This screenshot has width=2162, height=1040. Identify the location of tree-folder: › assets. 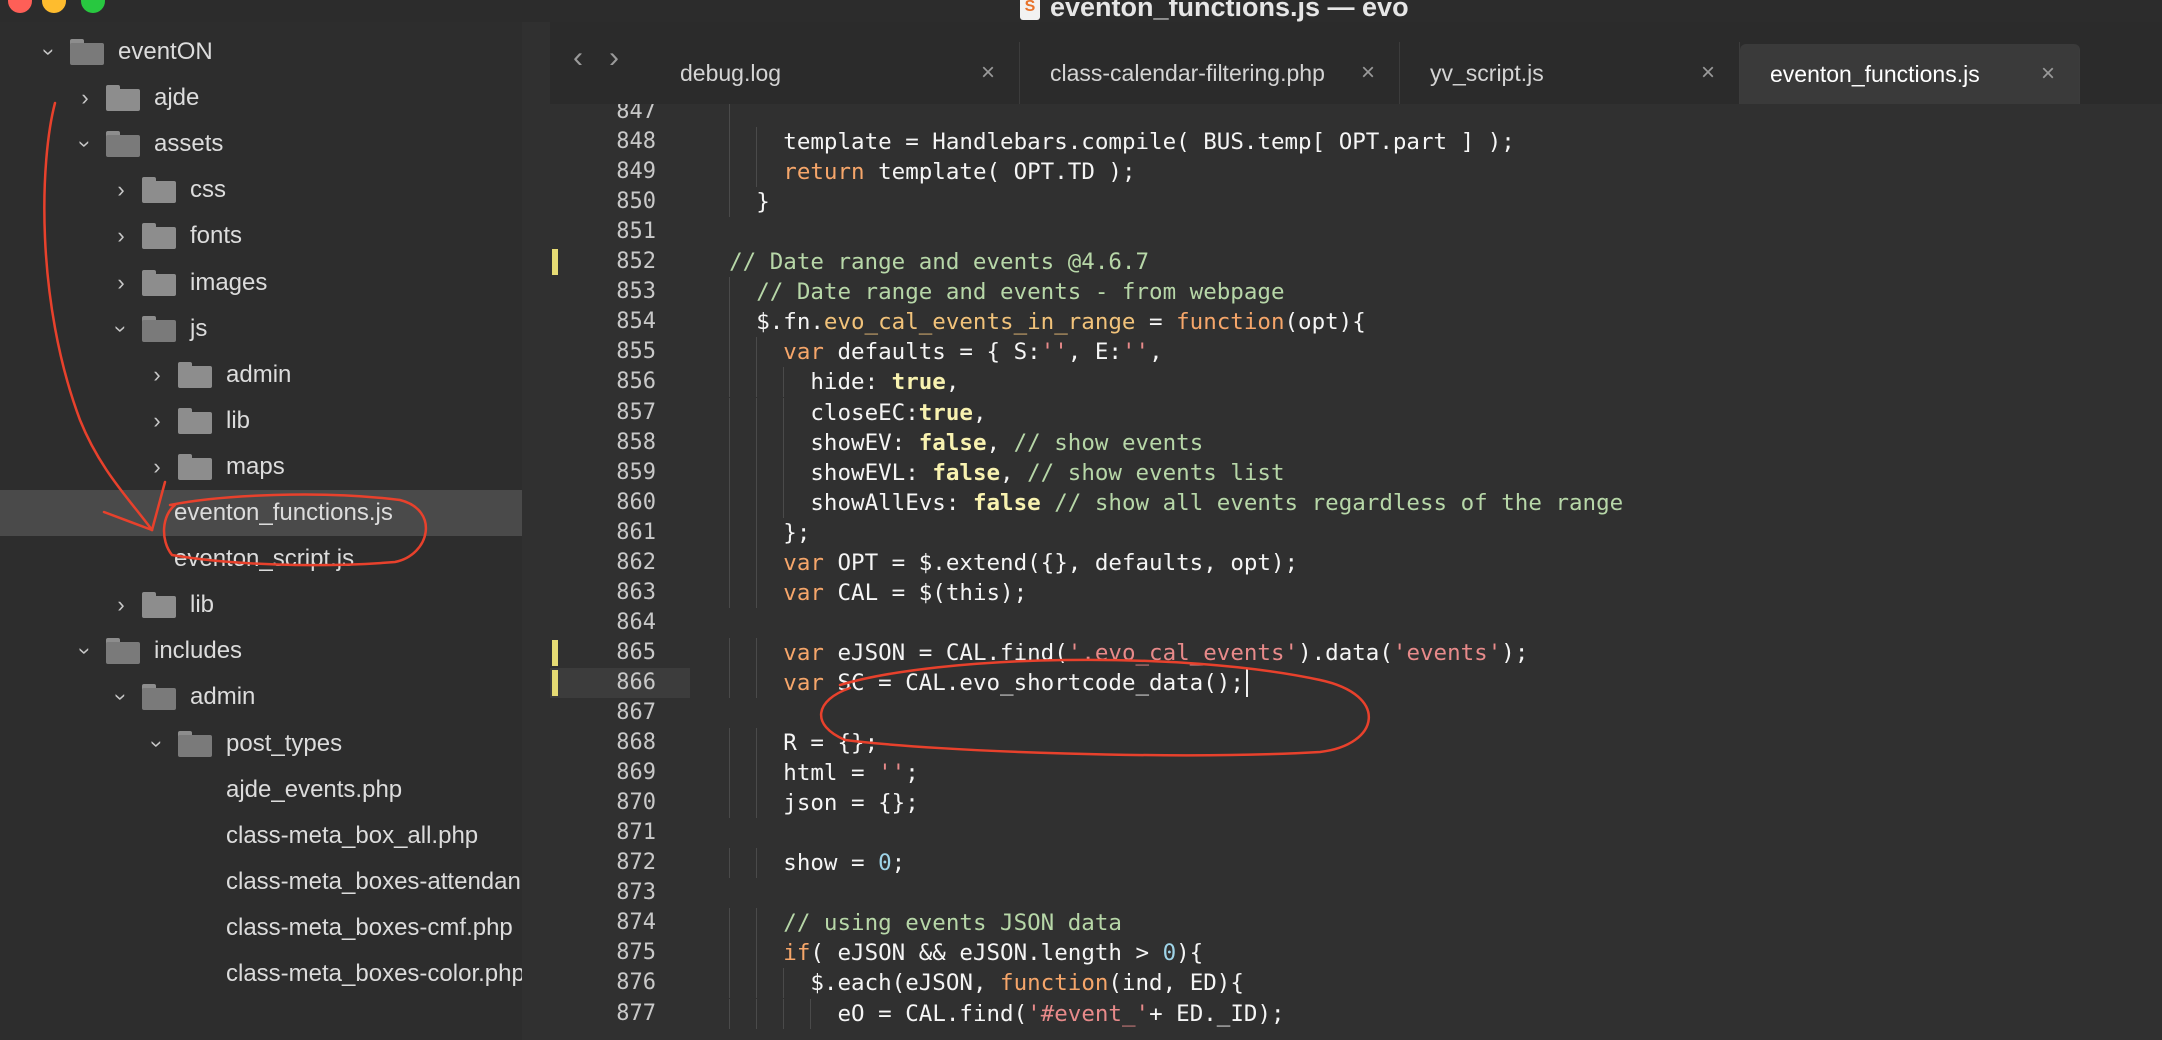
(261, 144).